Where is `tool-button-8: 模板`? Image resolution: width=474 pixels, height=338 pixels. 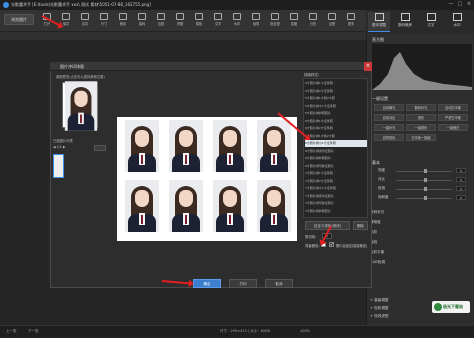
tool-button-8: 模板 is located at coordinates (199, 20).